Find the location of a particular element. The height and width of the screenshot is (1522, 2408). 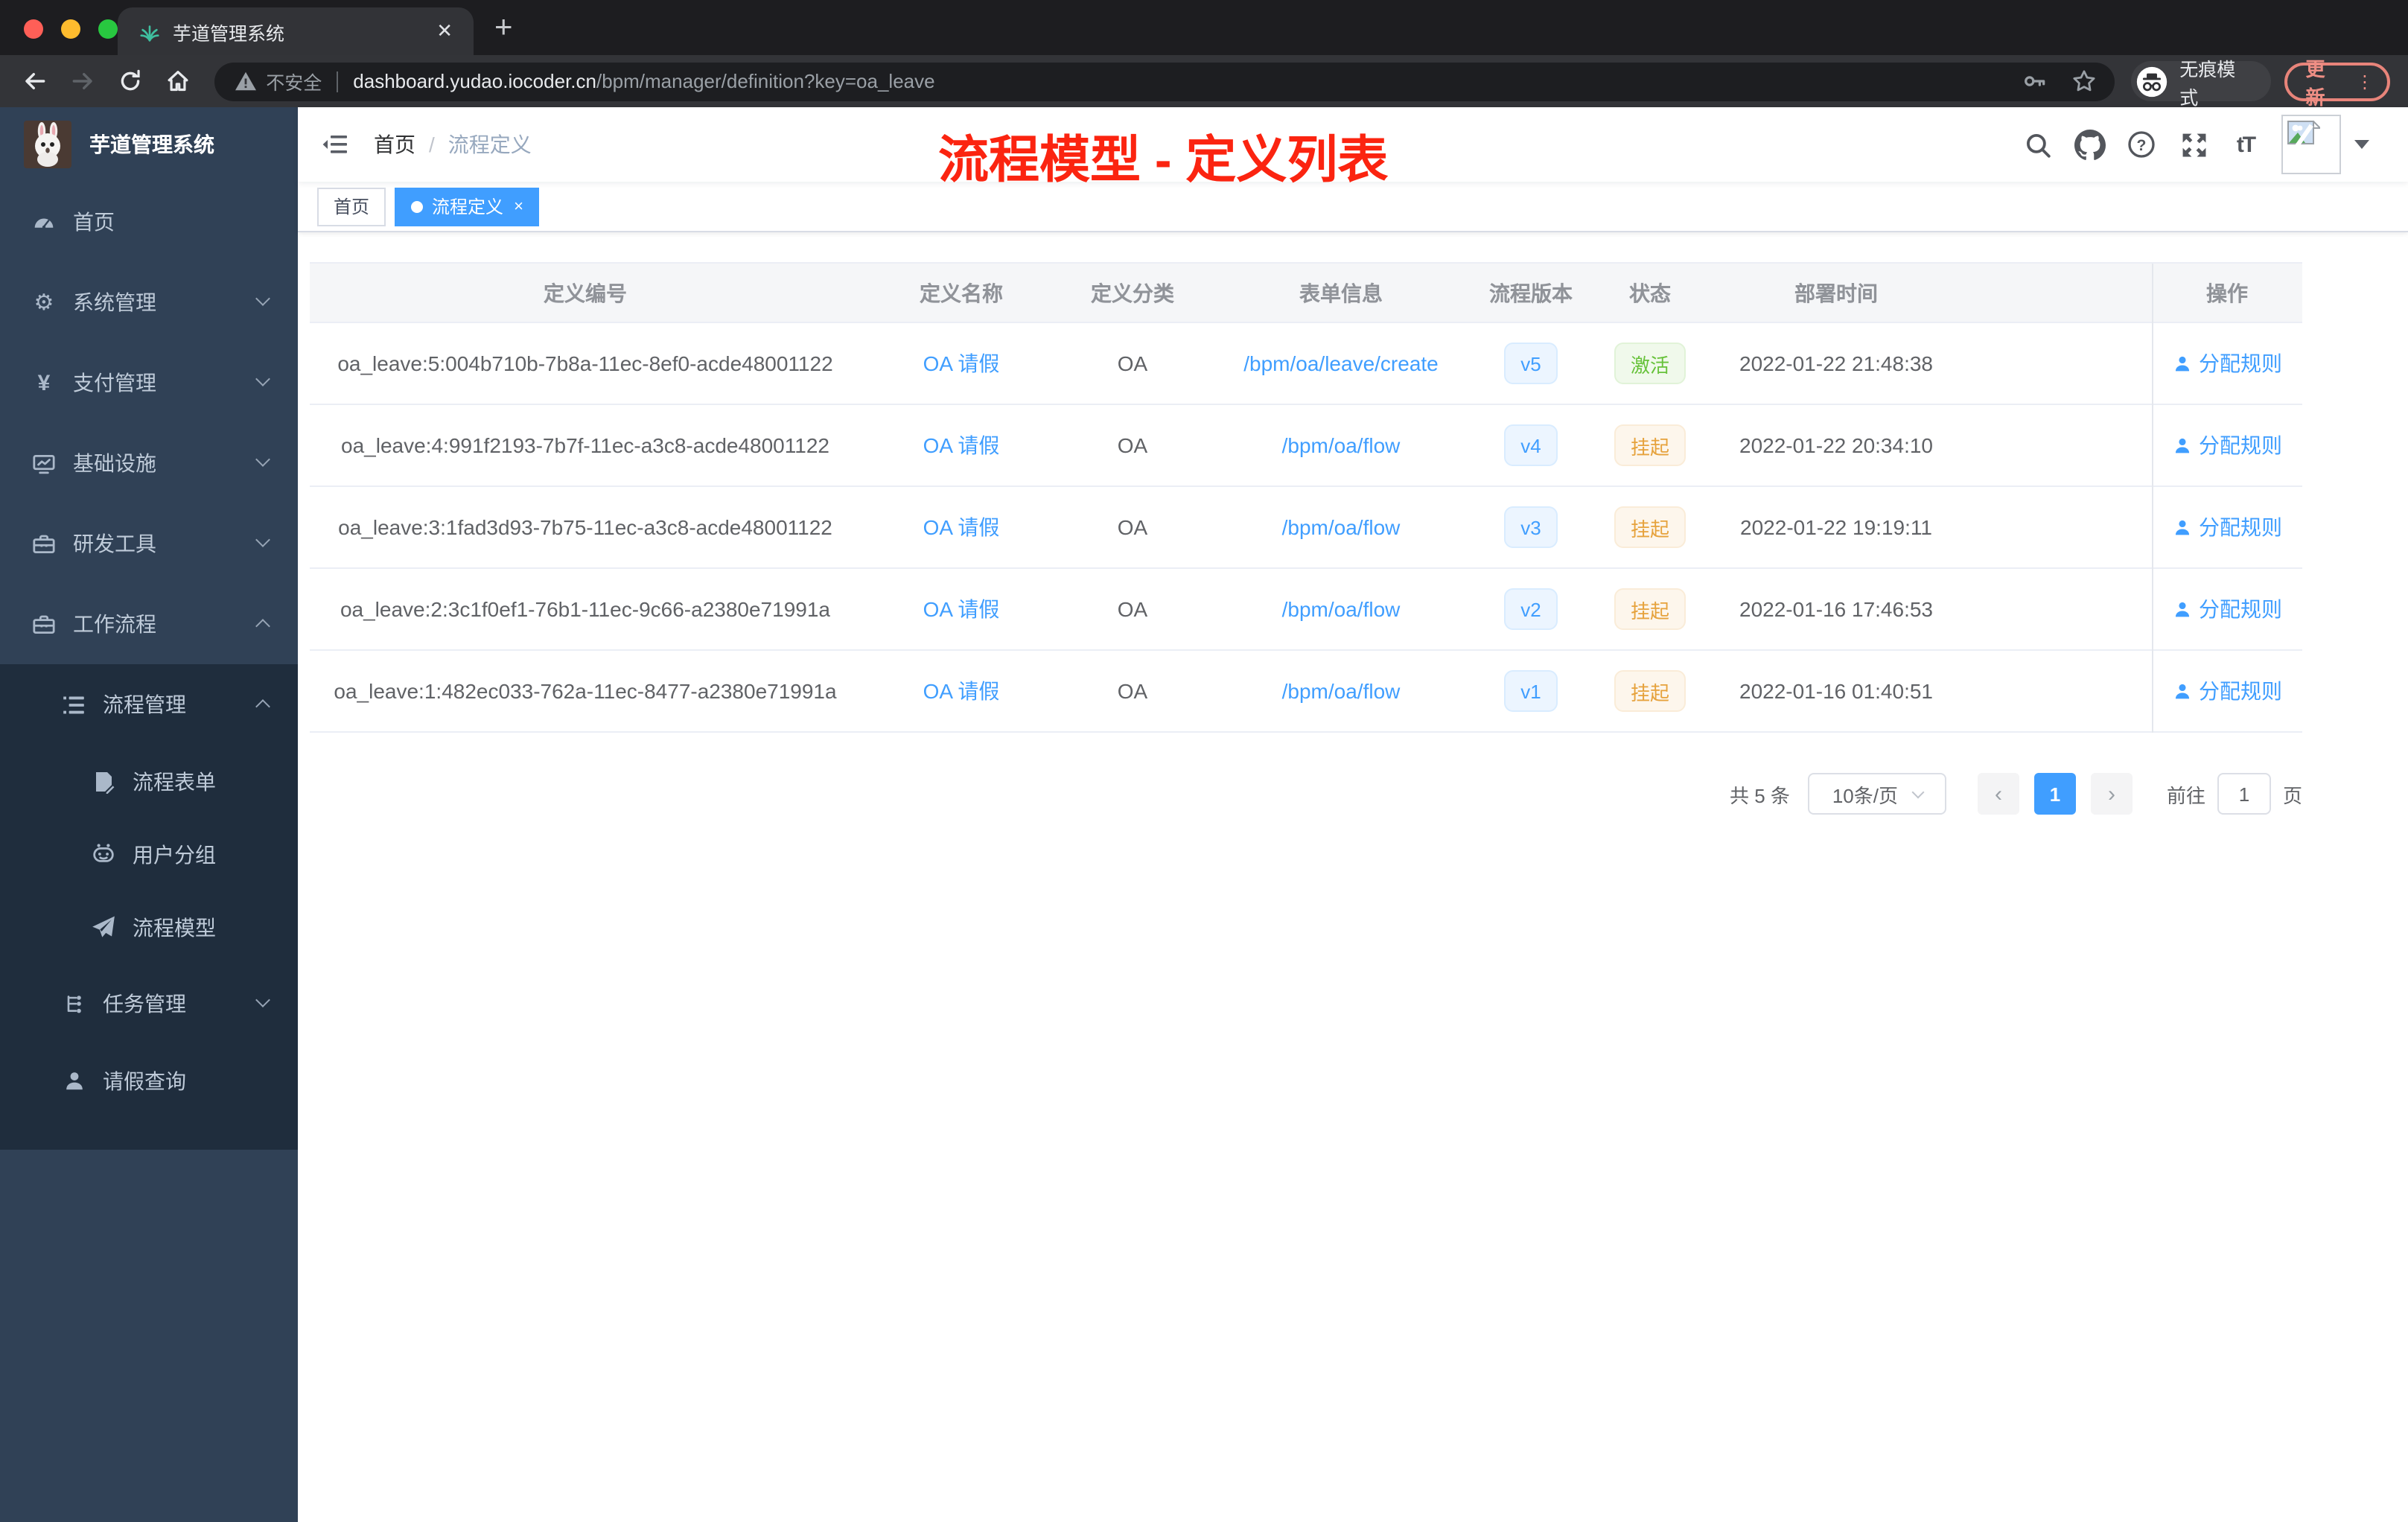

annotation-title: 流程模型 - 定义列表 is located at coordinates (1163, 161).